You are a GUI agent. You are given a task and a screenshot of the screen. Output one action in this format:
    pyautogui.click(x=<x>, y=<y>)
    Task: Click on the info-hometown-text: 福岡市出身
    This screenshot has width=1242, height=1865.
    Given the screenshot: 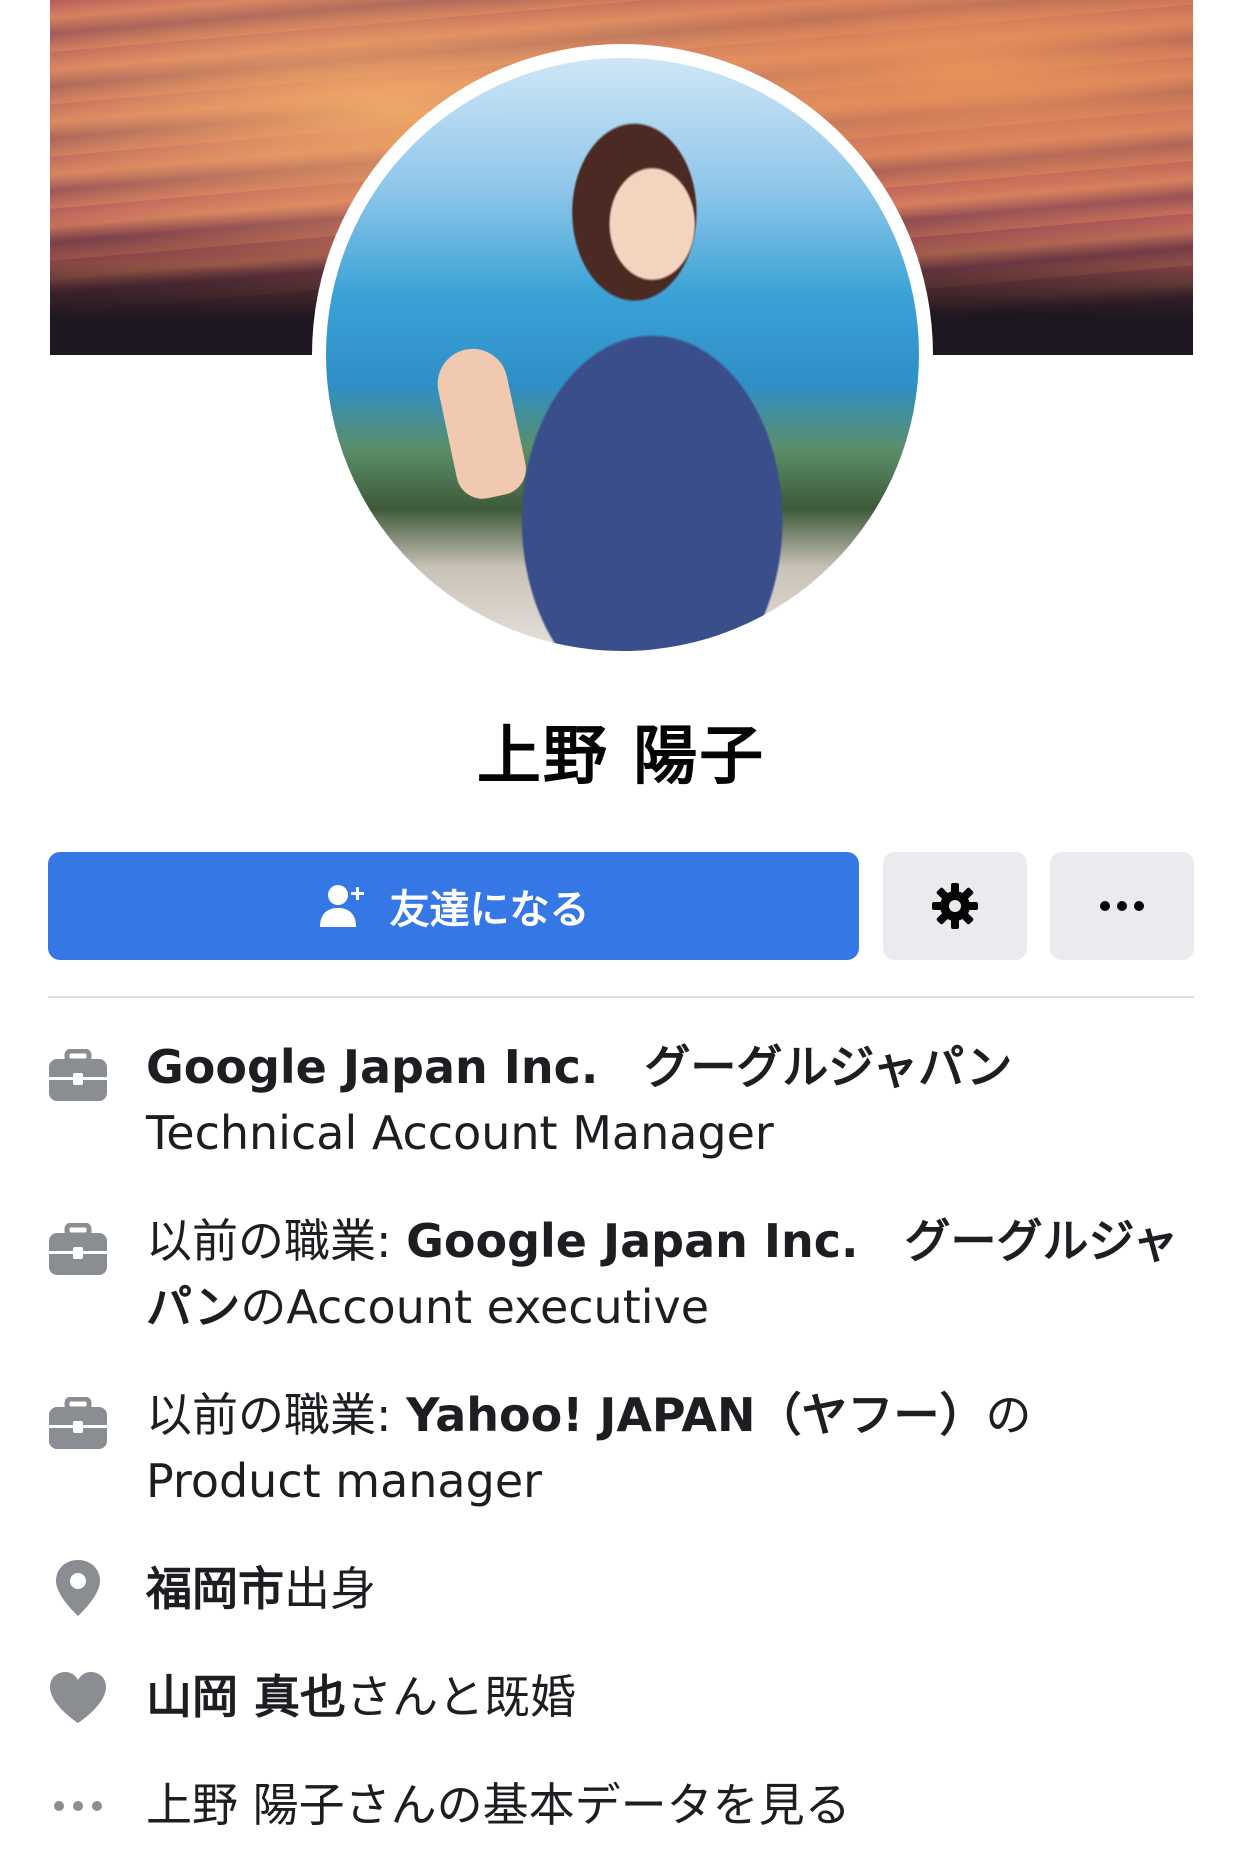 What is the action you would take?
    pyautogui.click(x=676, y=1589)
    